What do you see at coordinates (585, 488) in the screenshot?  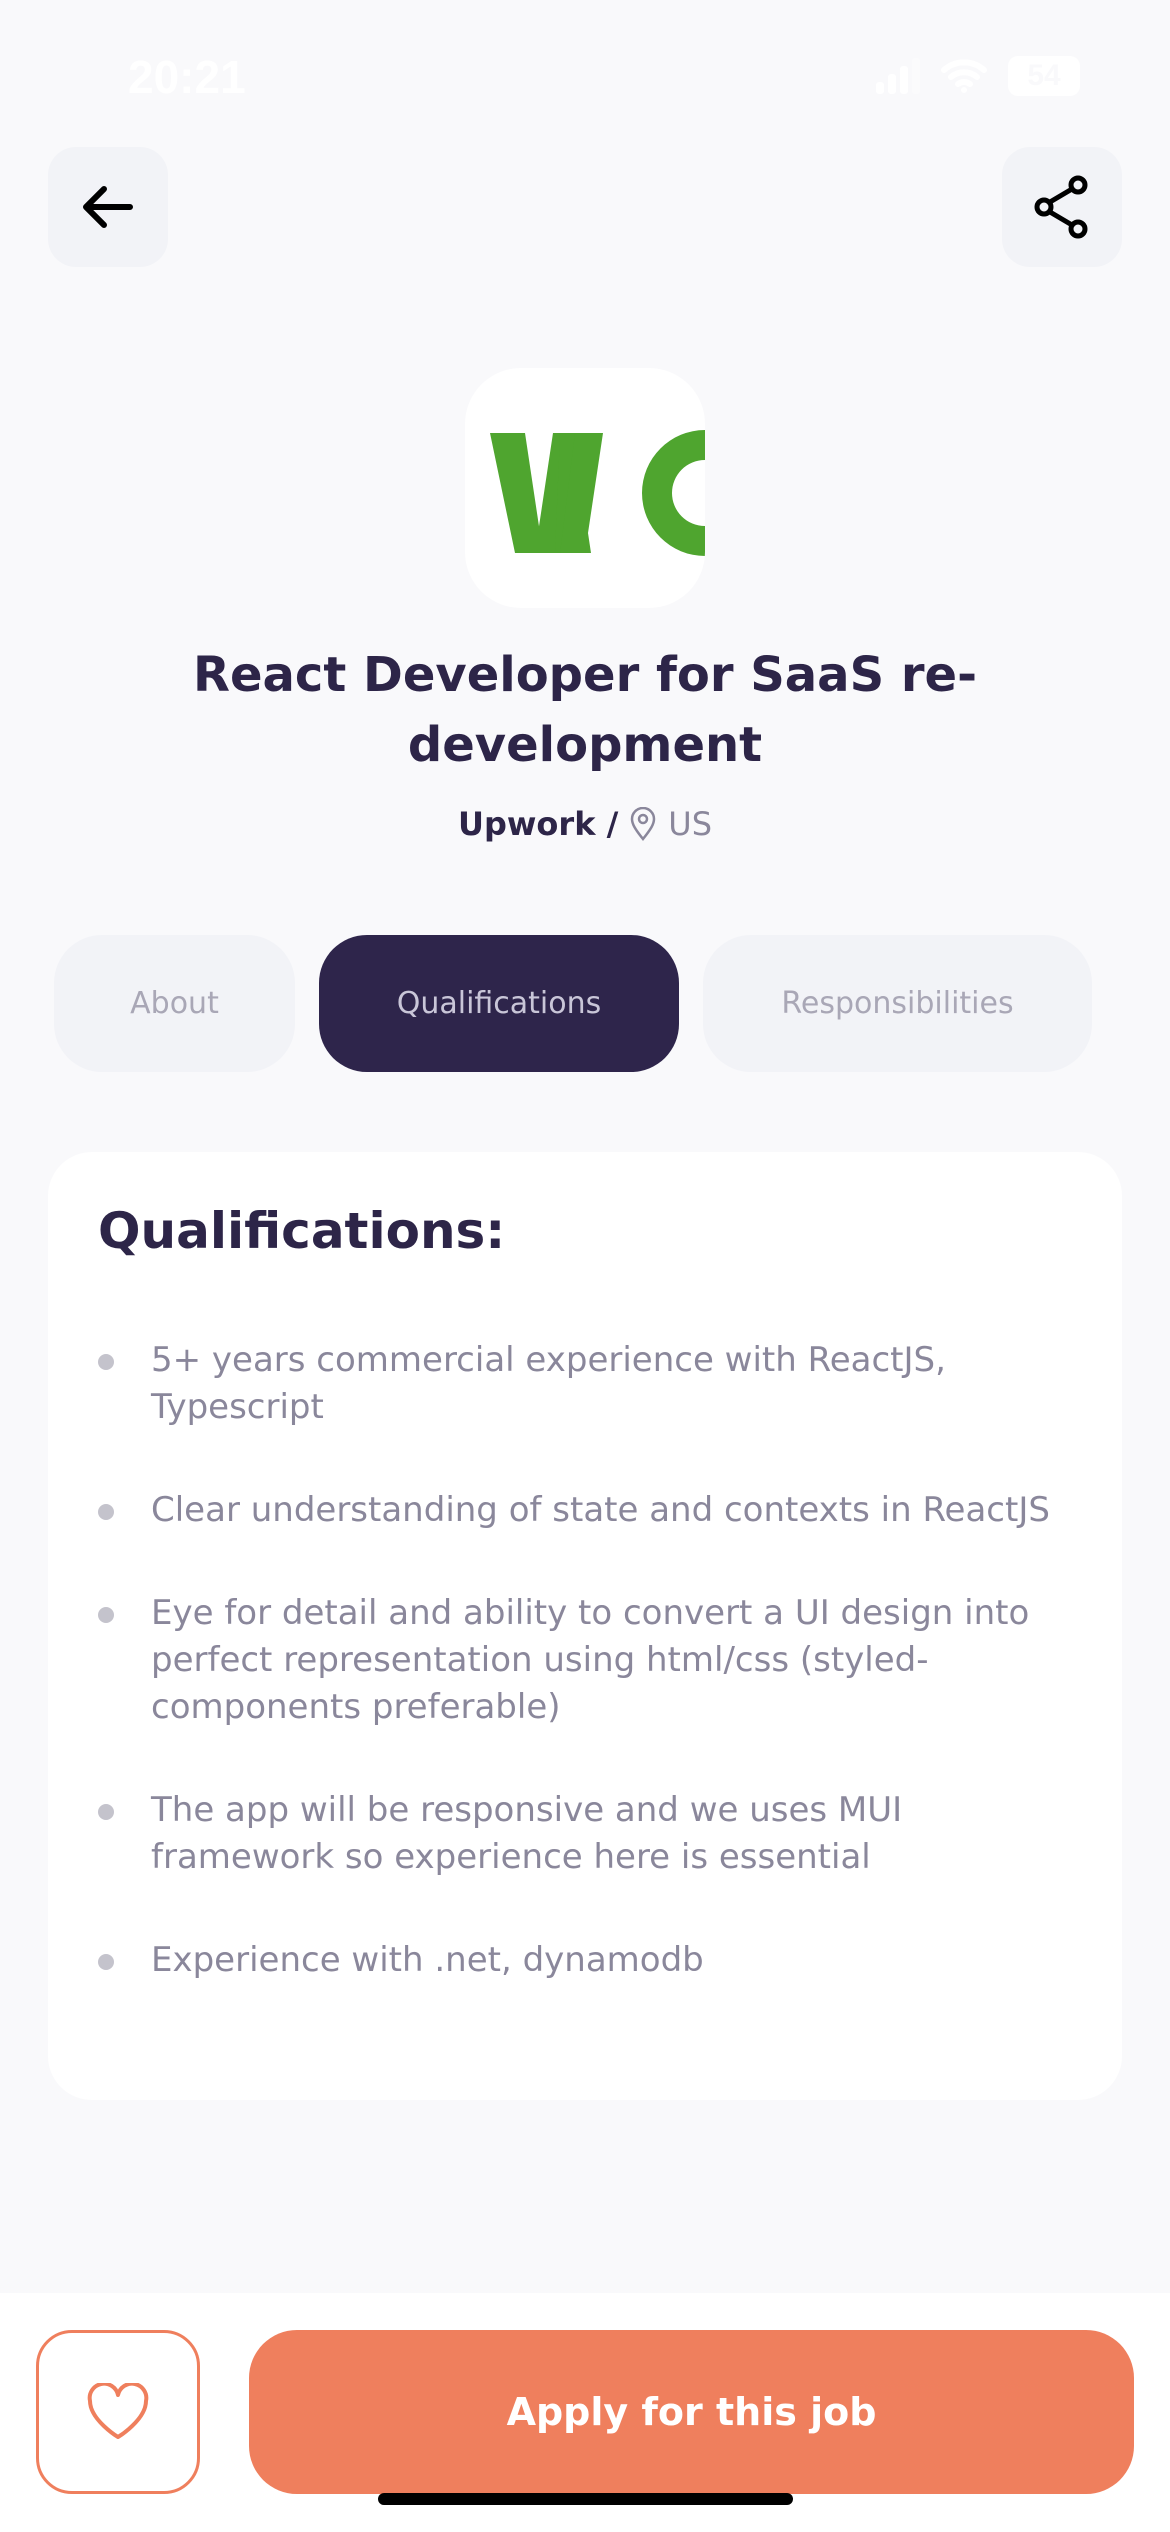 I see `company-logo` at bounding box center [585, 488].